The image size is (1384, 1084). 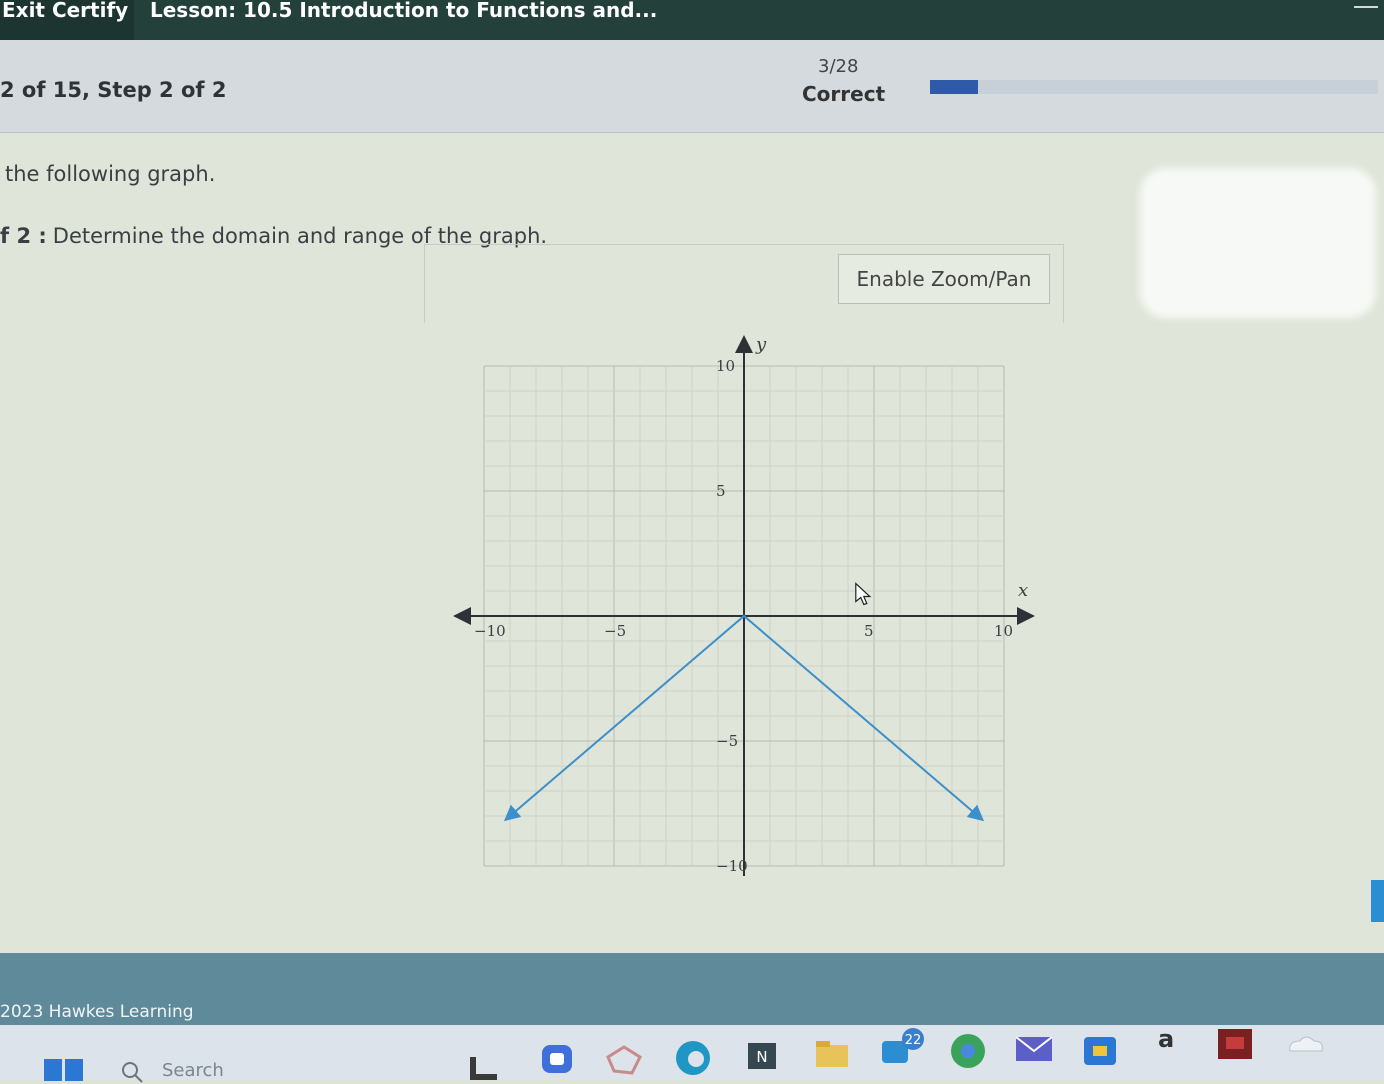 I want to click on side-tab, so click(x=1377, y=901).